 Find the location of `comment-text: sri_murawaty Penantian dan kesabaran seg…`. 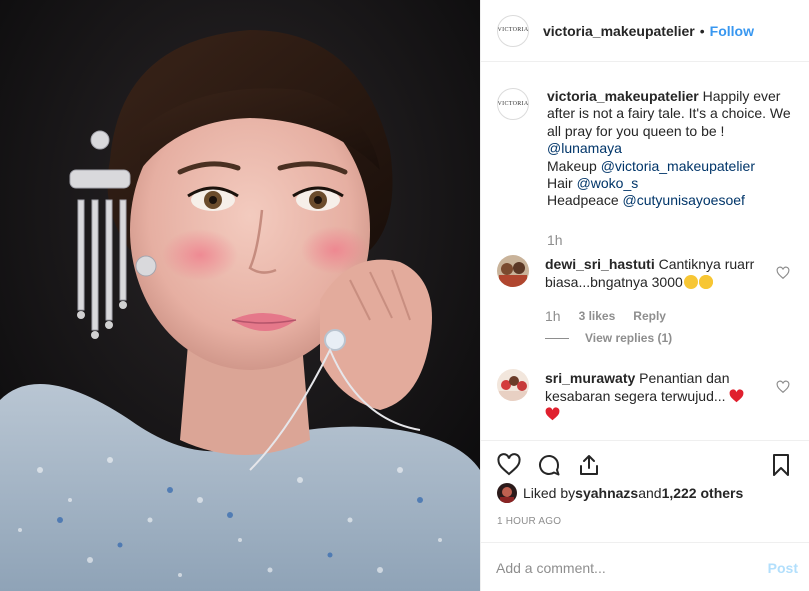

comment-text: sri_murawaty Penantian dan kesabaran seg… is located at coordinates (656, 396).